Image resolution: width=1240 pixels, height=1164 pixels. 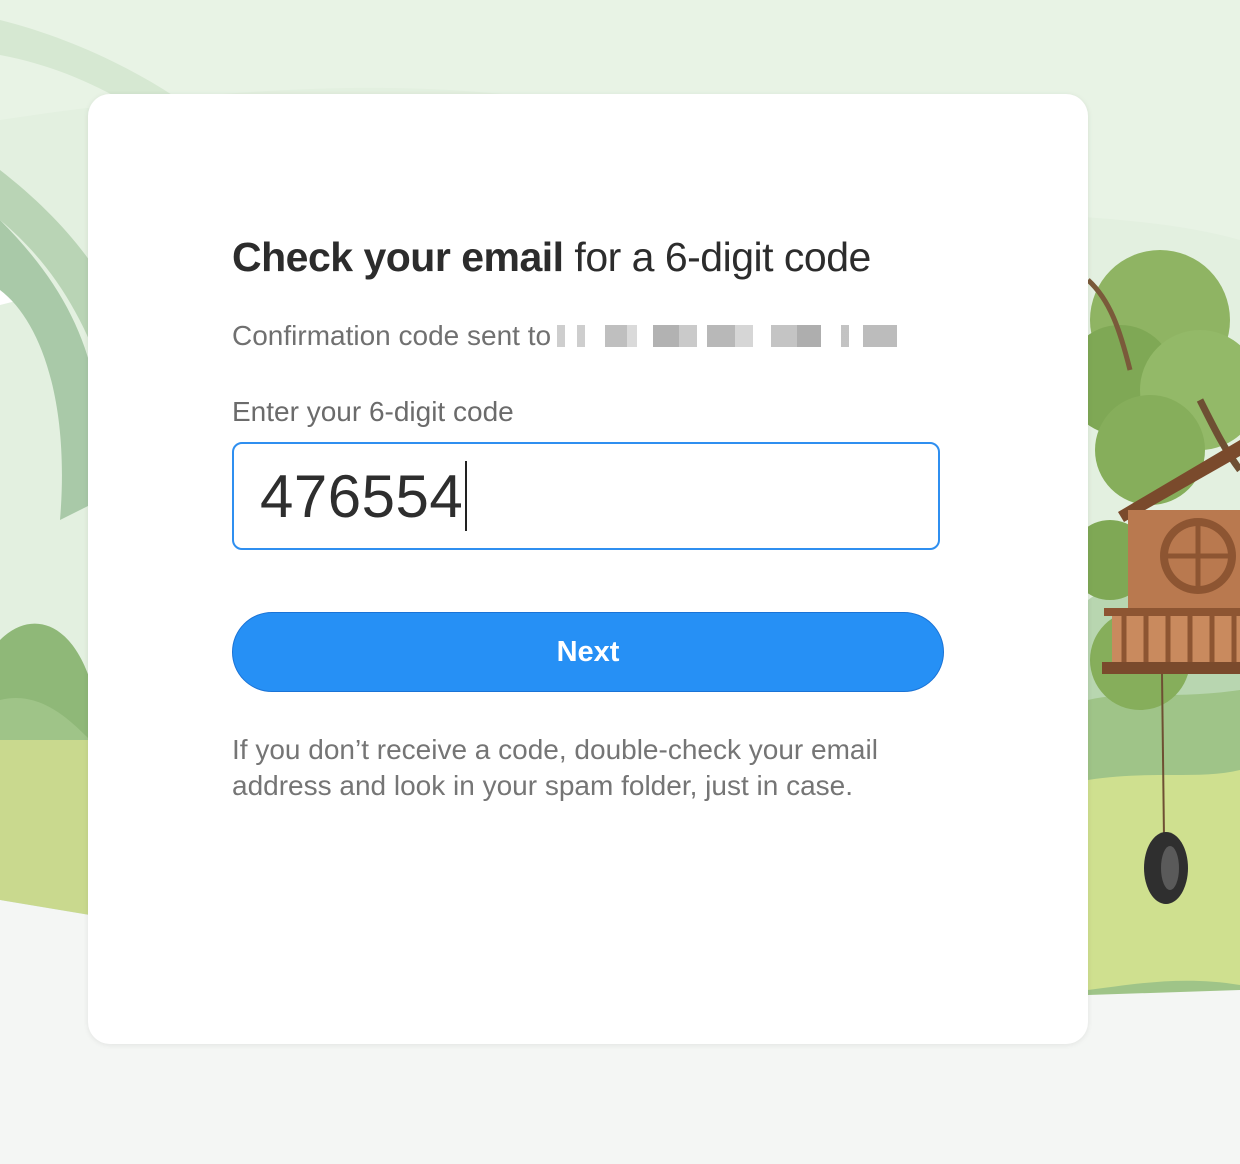 I want to click on page-title: Check your email for a 6-digit code, so click(x=551, y=257).